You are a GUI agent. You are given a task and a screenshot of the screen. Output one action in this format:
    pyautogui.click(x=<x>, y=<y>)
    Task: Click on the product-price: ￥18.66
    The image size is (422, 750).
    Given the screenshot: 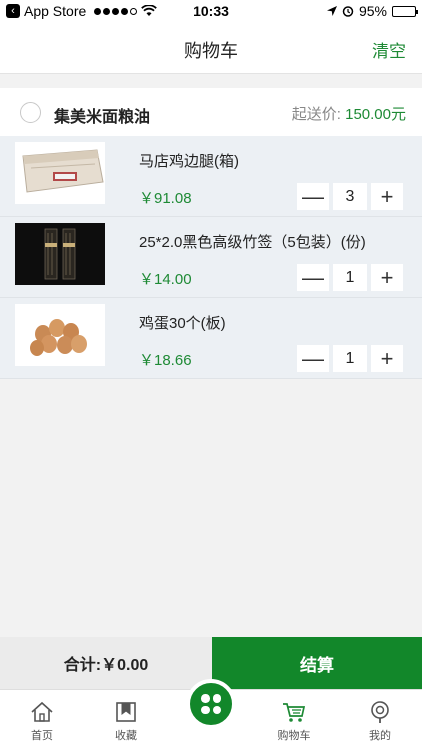 What is the action you would take?
    pyautogui.click(x=165, y=360)
    